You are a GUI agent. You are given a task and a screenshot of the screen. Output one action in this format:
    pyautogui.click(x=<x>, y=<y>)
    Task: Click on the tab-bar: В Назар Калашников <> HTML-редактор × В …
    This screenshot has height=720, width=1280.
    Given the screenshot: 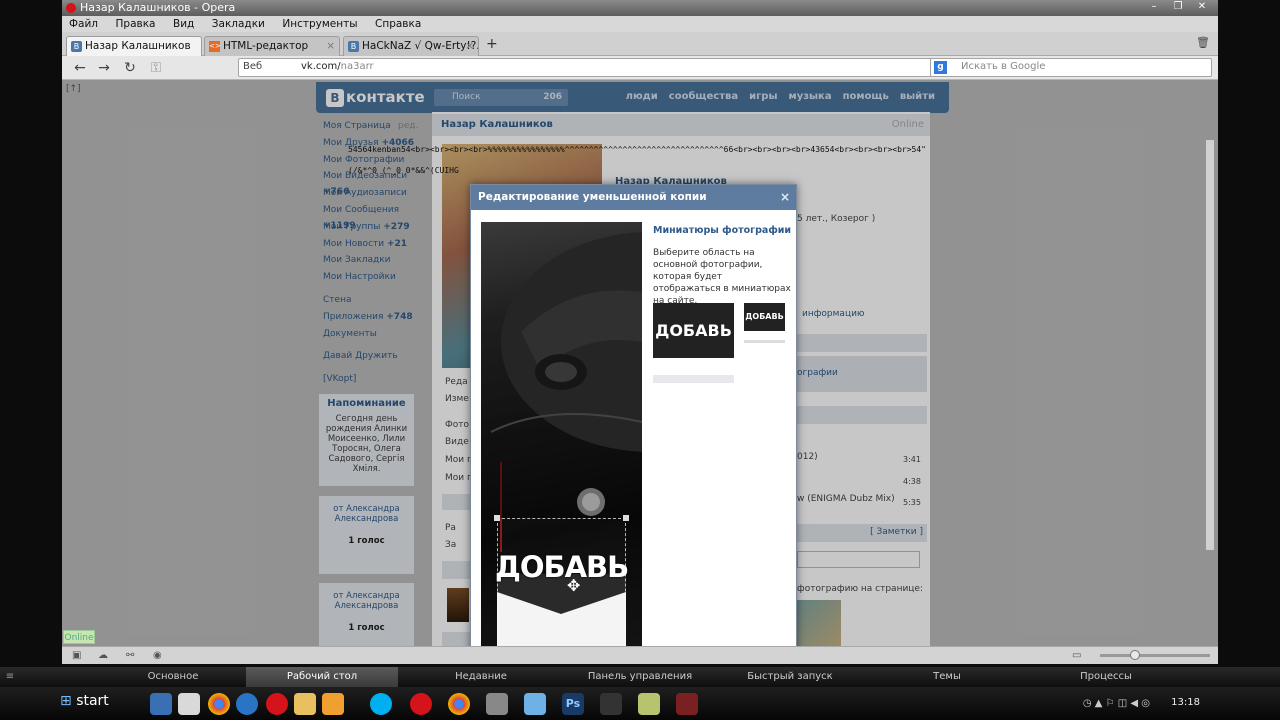 What is the action you would take?
    pyautogui.click(x=640, y=44)
    